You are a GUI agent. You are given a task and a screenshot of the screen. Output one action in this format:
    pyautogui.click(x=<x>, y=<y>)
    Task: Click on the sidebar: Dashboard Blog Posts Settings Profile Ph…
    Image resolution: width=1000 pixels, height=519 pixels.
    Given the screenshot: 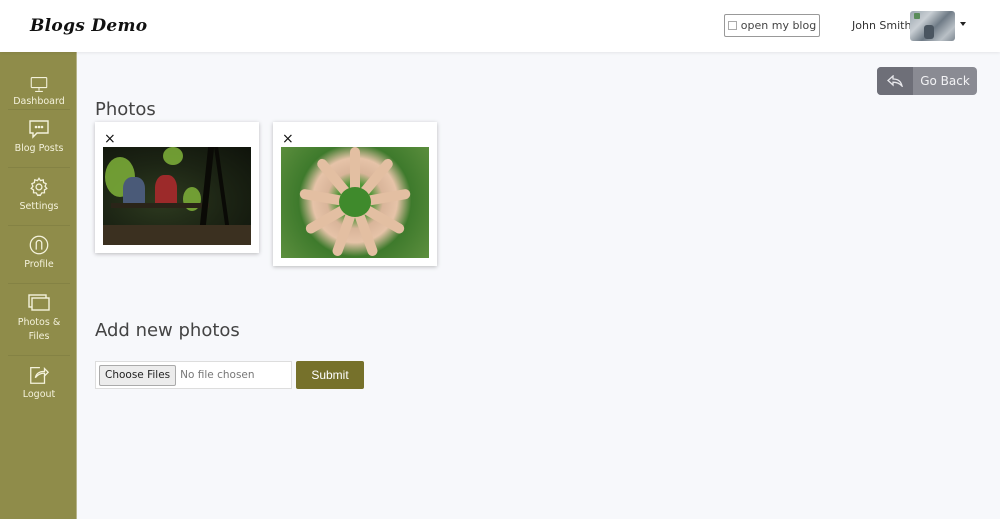 What is the action you would take?
    pyautogui.click(x=38, y=285)
    